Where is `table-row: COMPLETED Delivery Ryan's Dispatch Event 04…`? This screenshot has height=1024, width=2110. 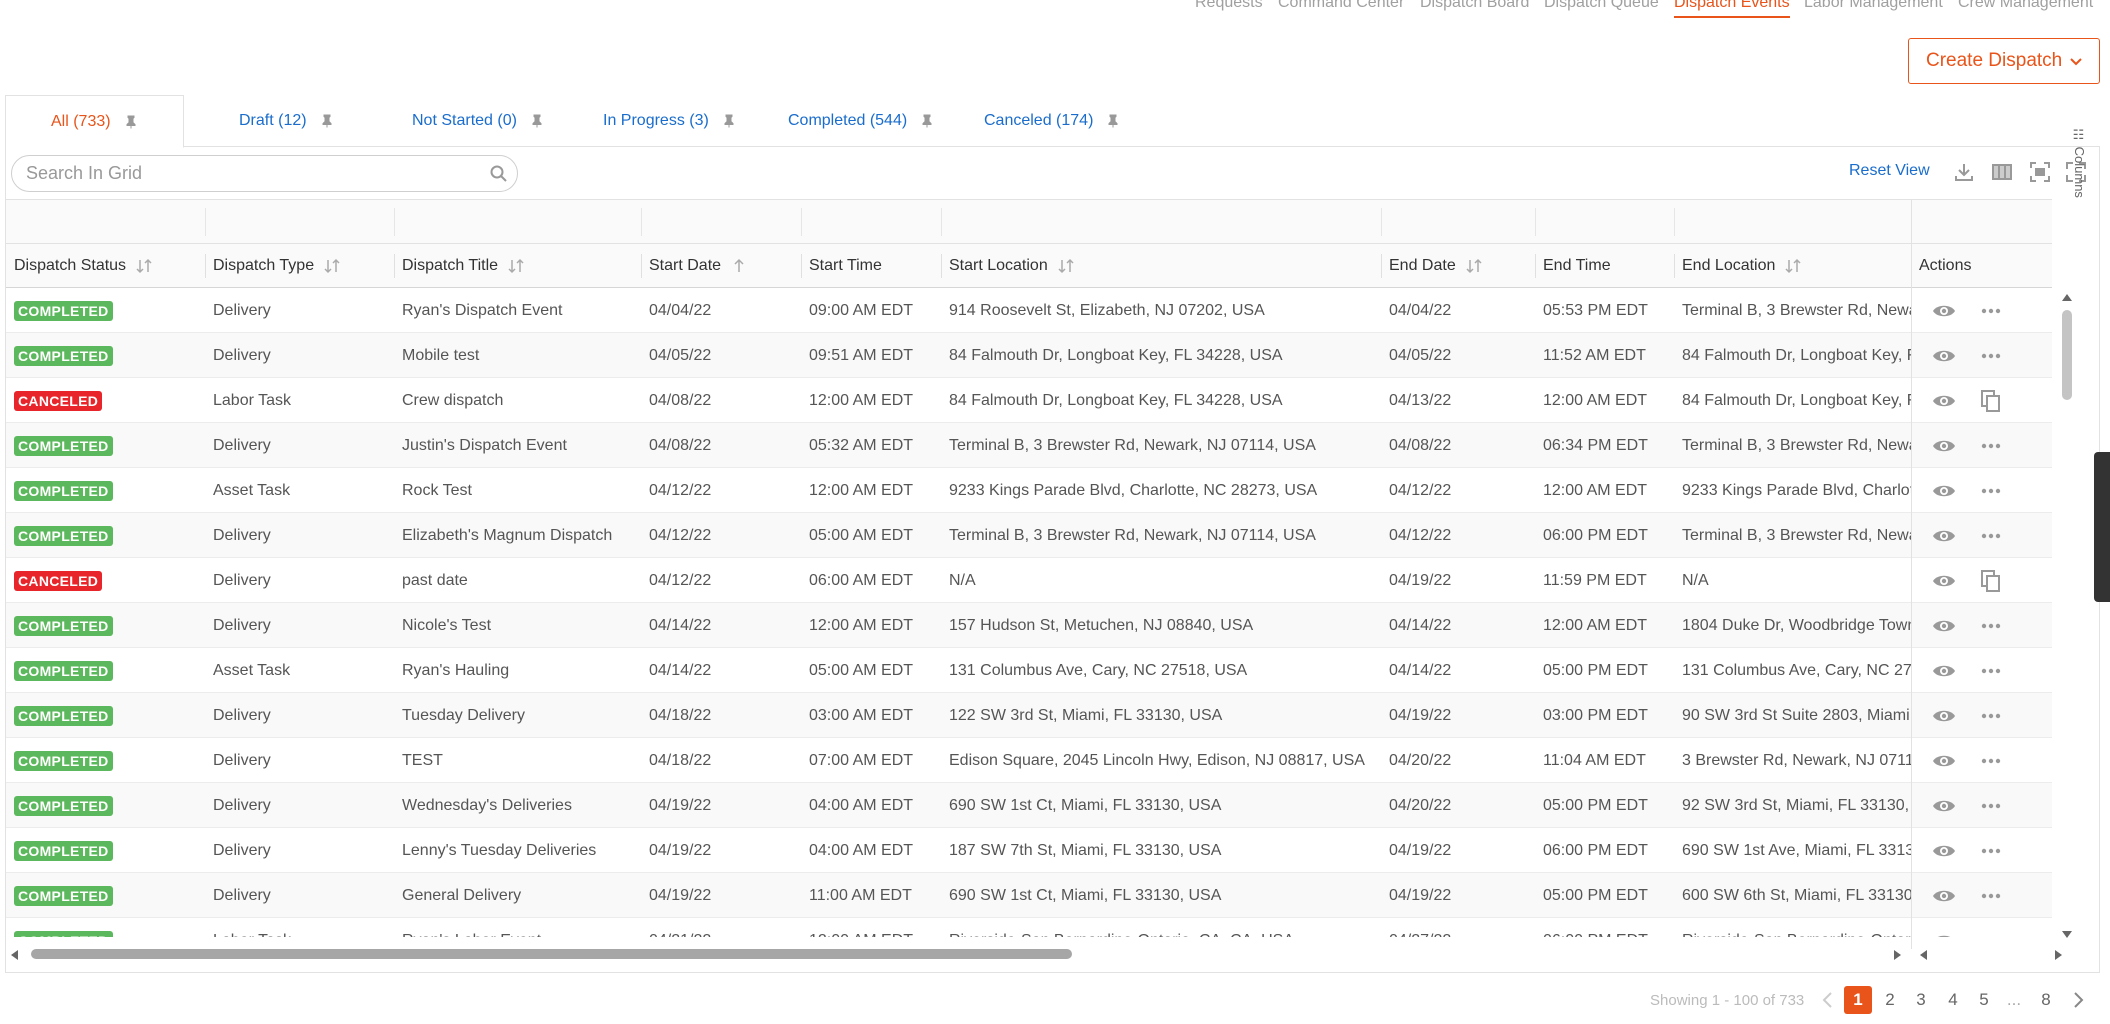 table-row: COMPLETED Delivery Ryan's Dispatch Event 04… is located at coordinates (1029, 310).